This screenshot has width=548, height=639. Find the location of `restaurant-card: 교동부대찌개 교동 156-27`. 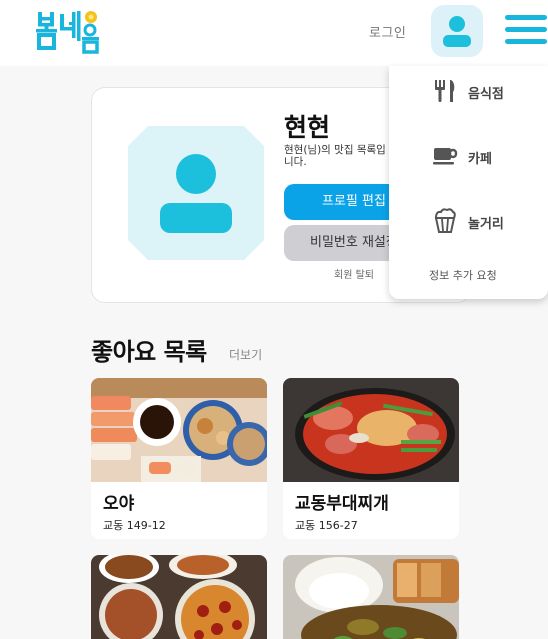

restaurant-card: 교동부대찌개 교동 156-27 is located at coordinates (371, 458).